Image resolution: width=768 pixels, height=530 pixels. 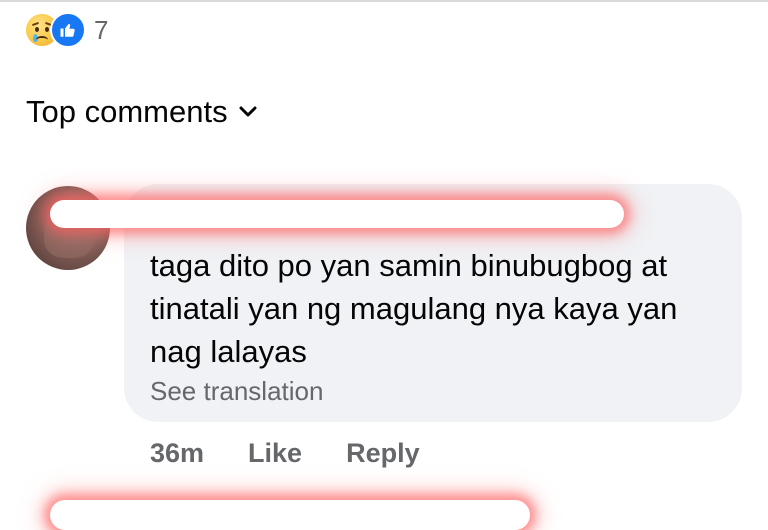 I want to click on reply-button: Reply, so click(x=383, y=453).